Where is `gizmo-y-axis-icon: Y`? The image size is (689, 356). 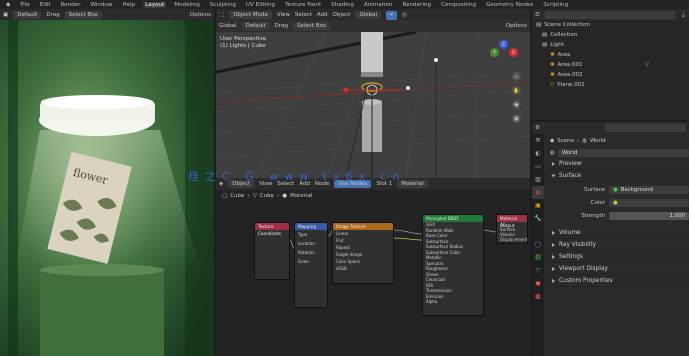
gizmo-y-axis-icon: Y is located at coordinates (494, 52).